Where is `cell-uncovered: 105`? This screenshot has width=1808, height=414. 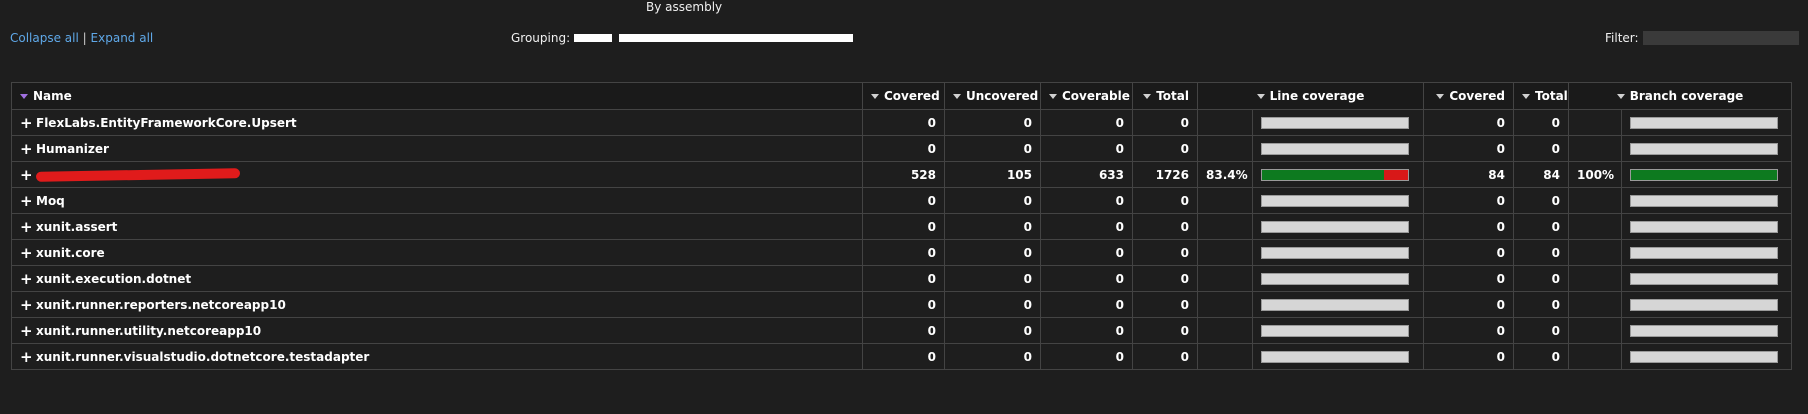
cell-uncovered: 105 is located at coordinates (992, 174).